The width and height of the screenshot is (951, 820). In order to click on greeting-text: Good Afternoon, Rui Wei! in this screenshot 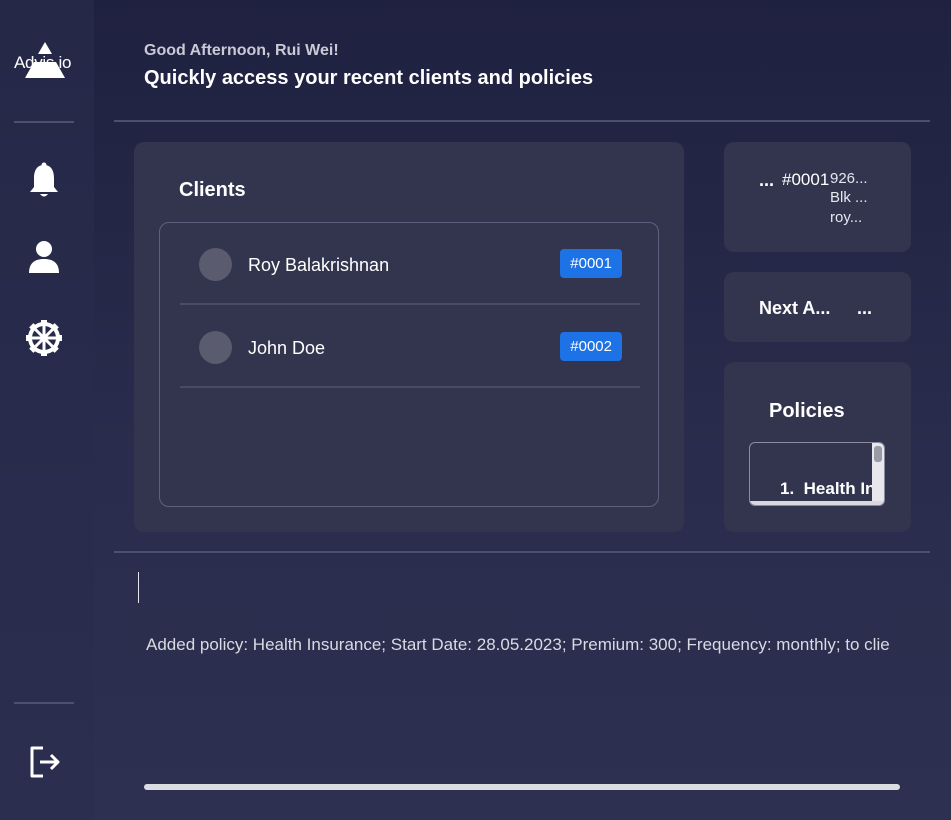, I will do `click(241, 50)`.